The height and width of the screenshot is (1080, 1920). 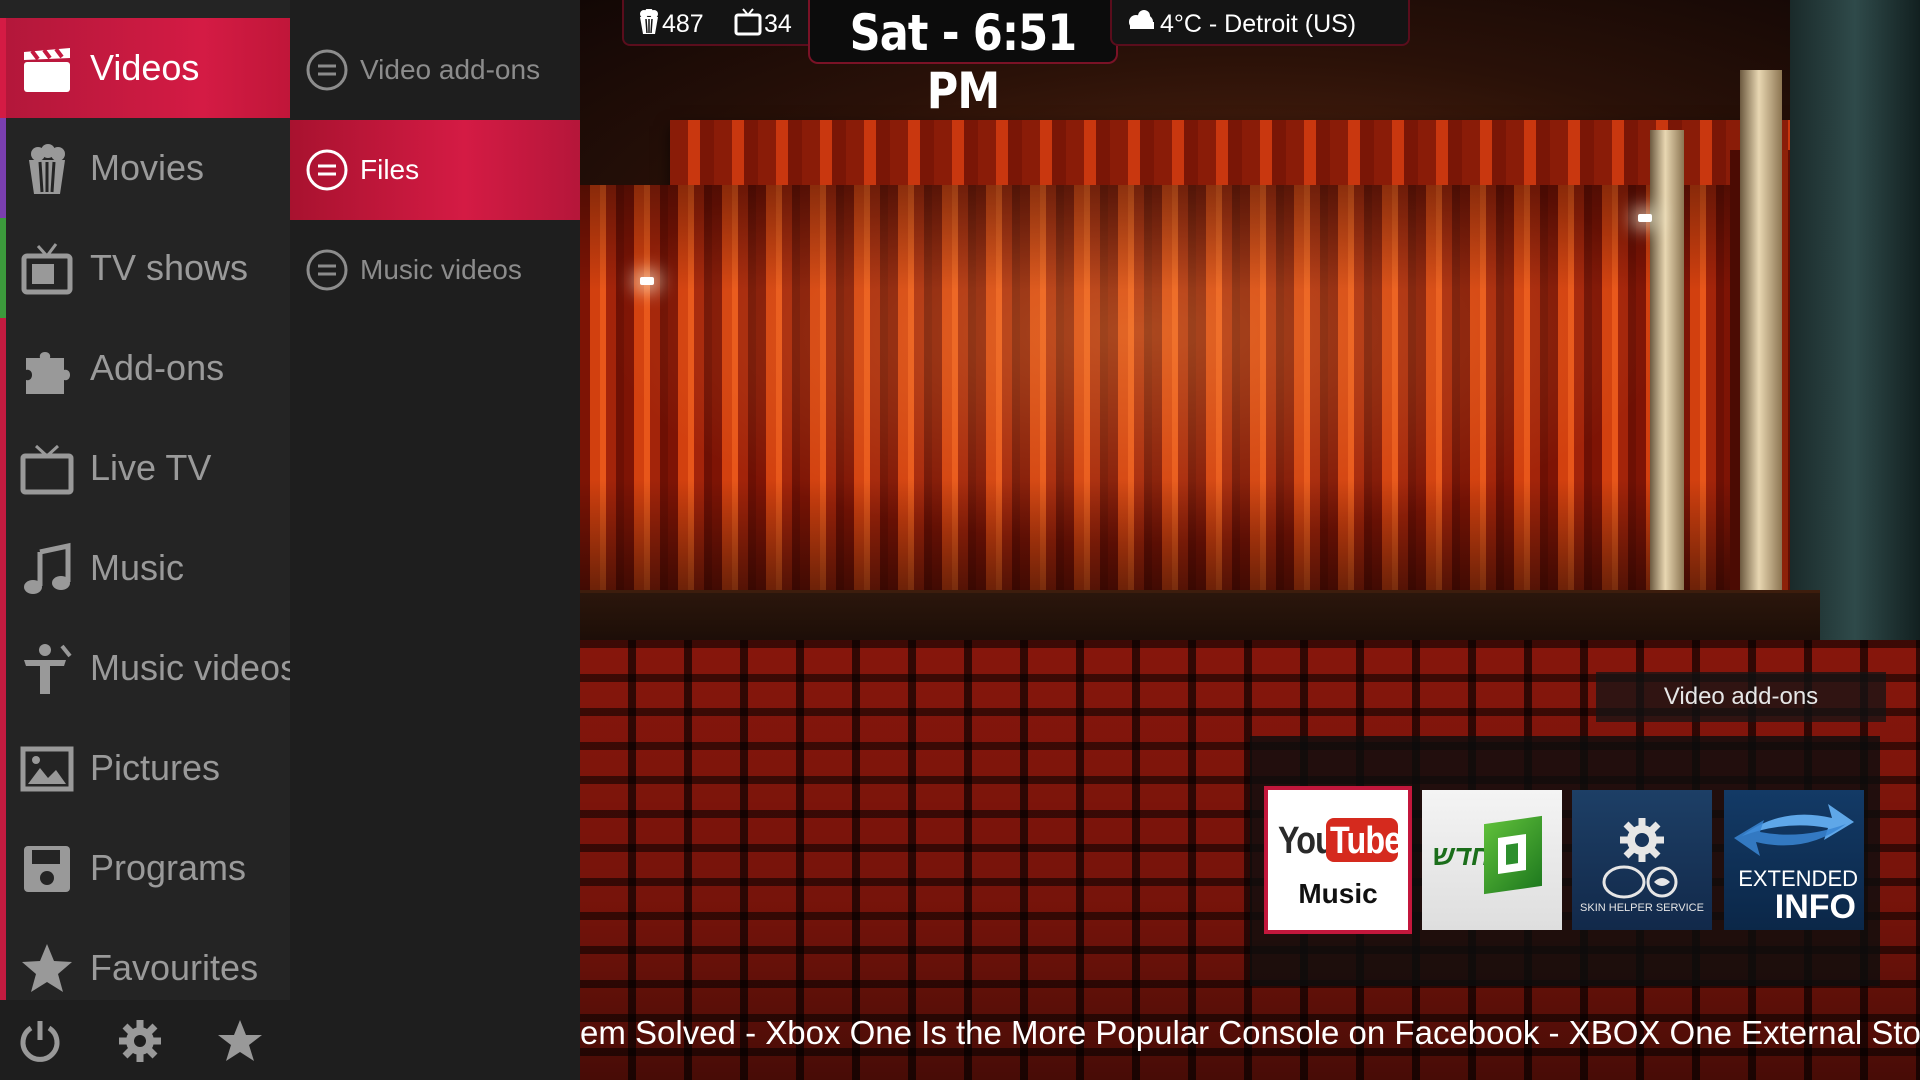 I want to click on main-menu-label: Videos, so click(x=145, y=67).